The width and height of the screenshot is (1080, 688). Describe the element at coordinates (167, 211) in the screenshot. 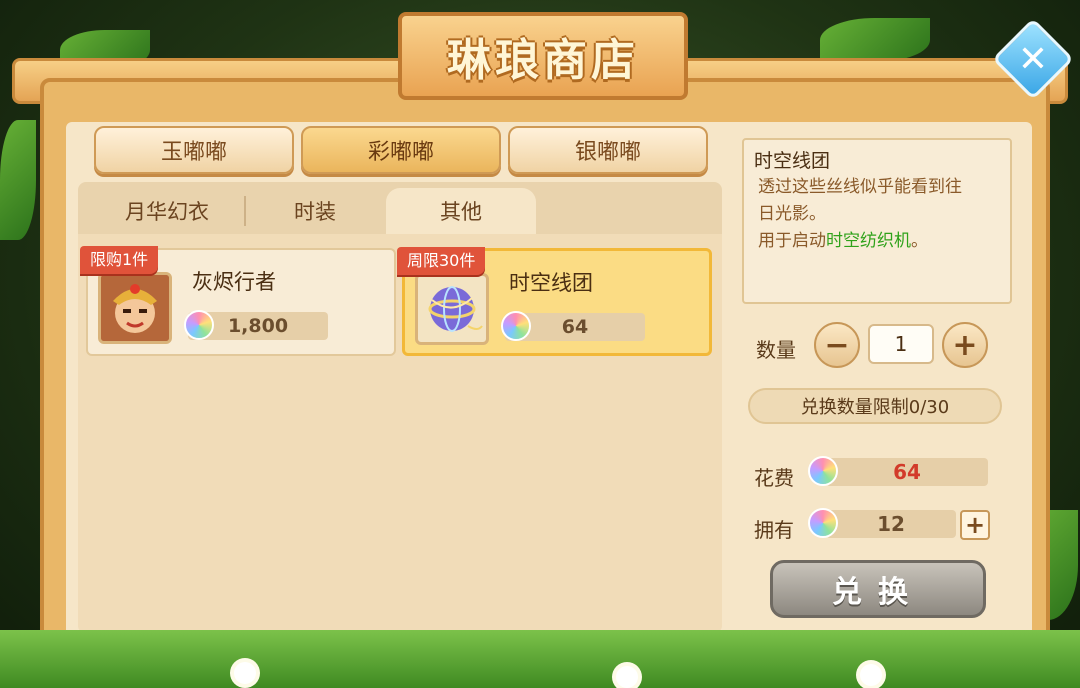

I see `tab-moon-outfit: 月华幻衣` at that location.